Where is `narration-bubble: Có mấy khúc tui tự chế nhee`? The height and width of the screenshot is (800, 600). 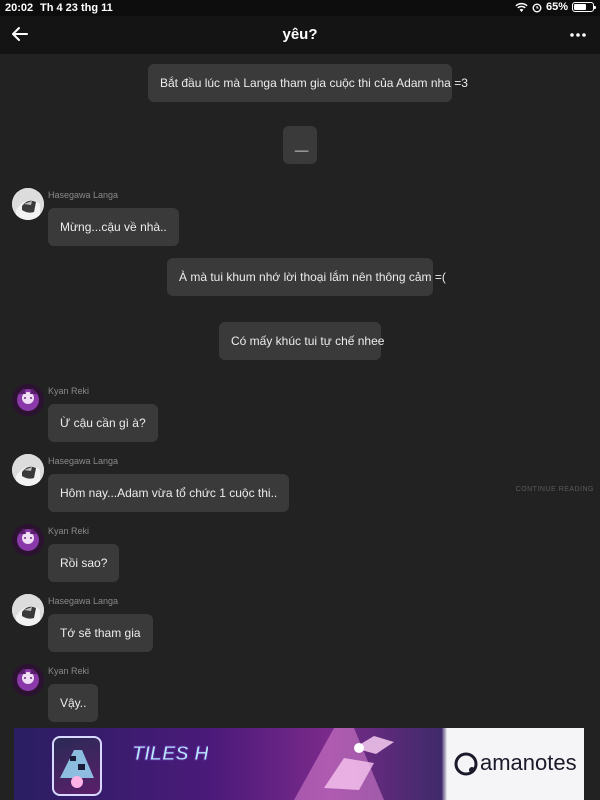
narration-bubble: Có mấy khúc tui tự chế nhee is located at coordinates (302, 341).